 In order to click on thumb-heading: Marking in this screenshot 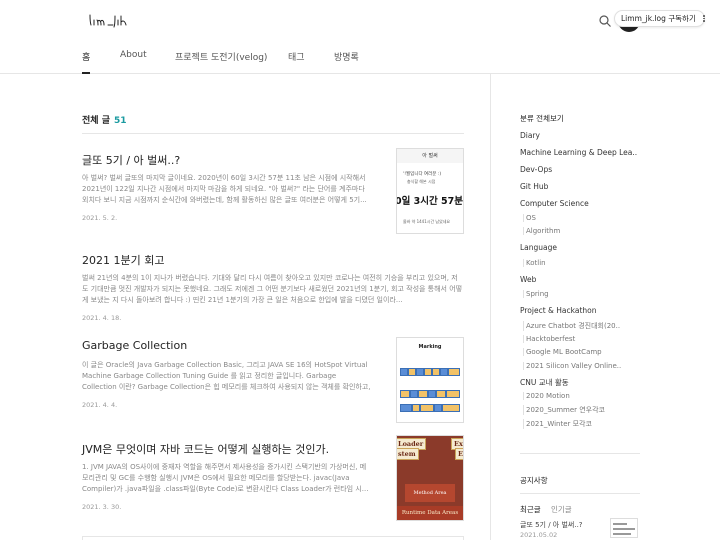, I will do `click(430, 347)`.